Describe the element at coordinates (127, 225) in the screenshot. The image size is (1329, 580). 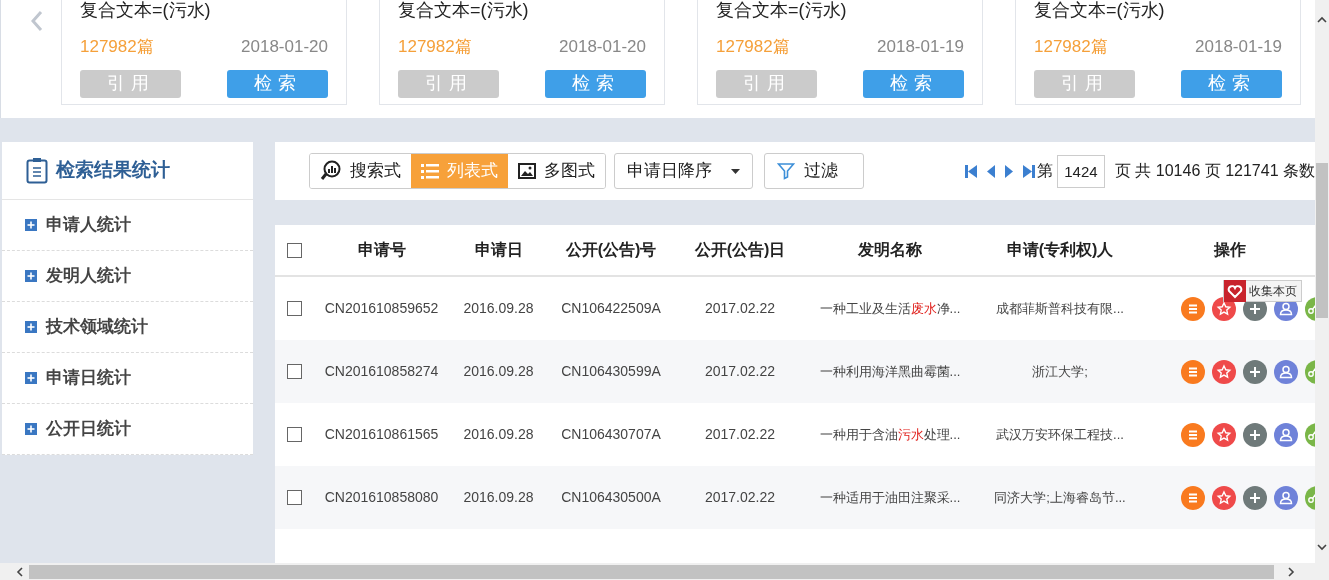
I see `stats-item: 申请人统计` at that location.